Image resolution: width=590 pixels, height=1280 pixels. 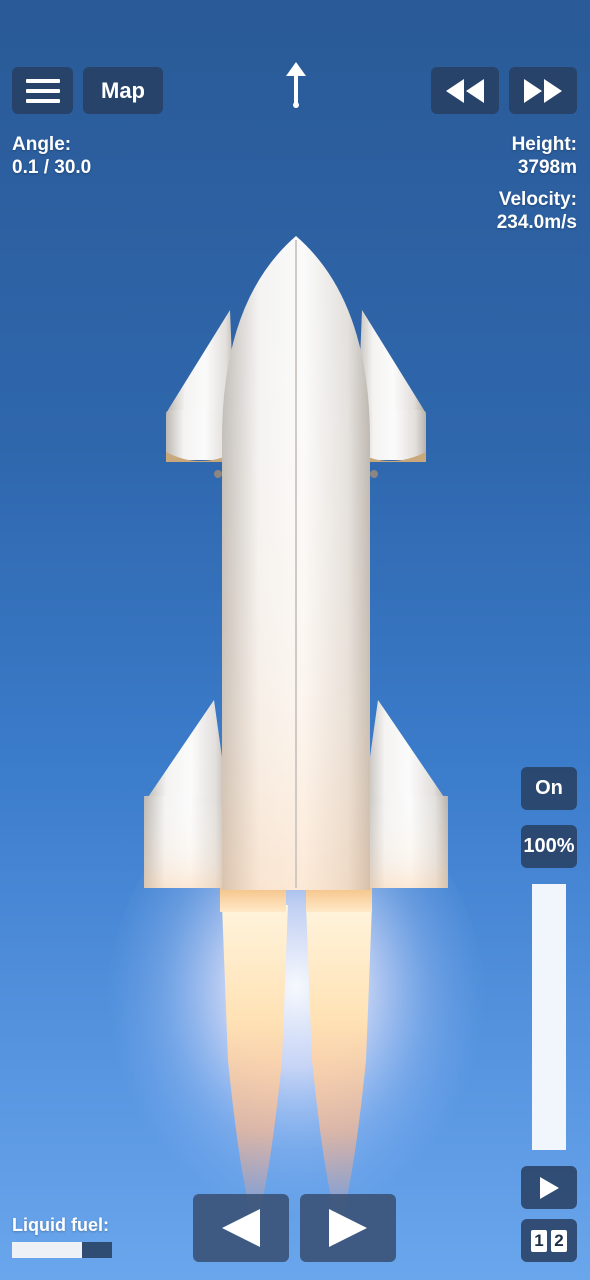 I want to click on rewind-button, so click(x=465, y=90).